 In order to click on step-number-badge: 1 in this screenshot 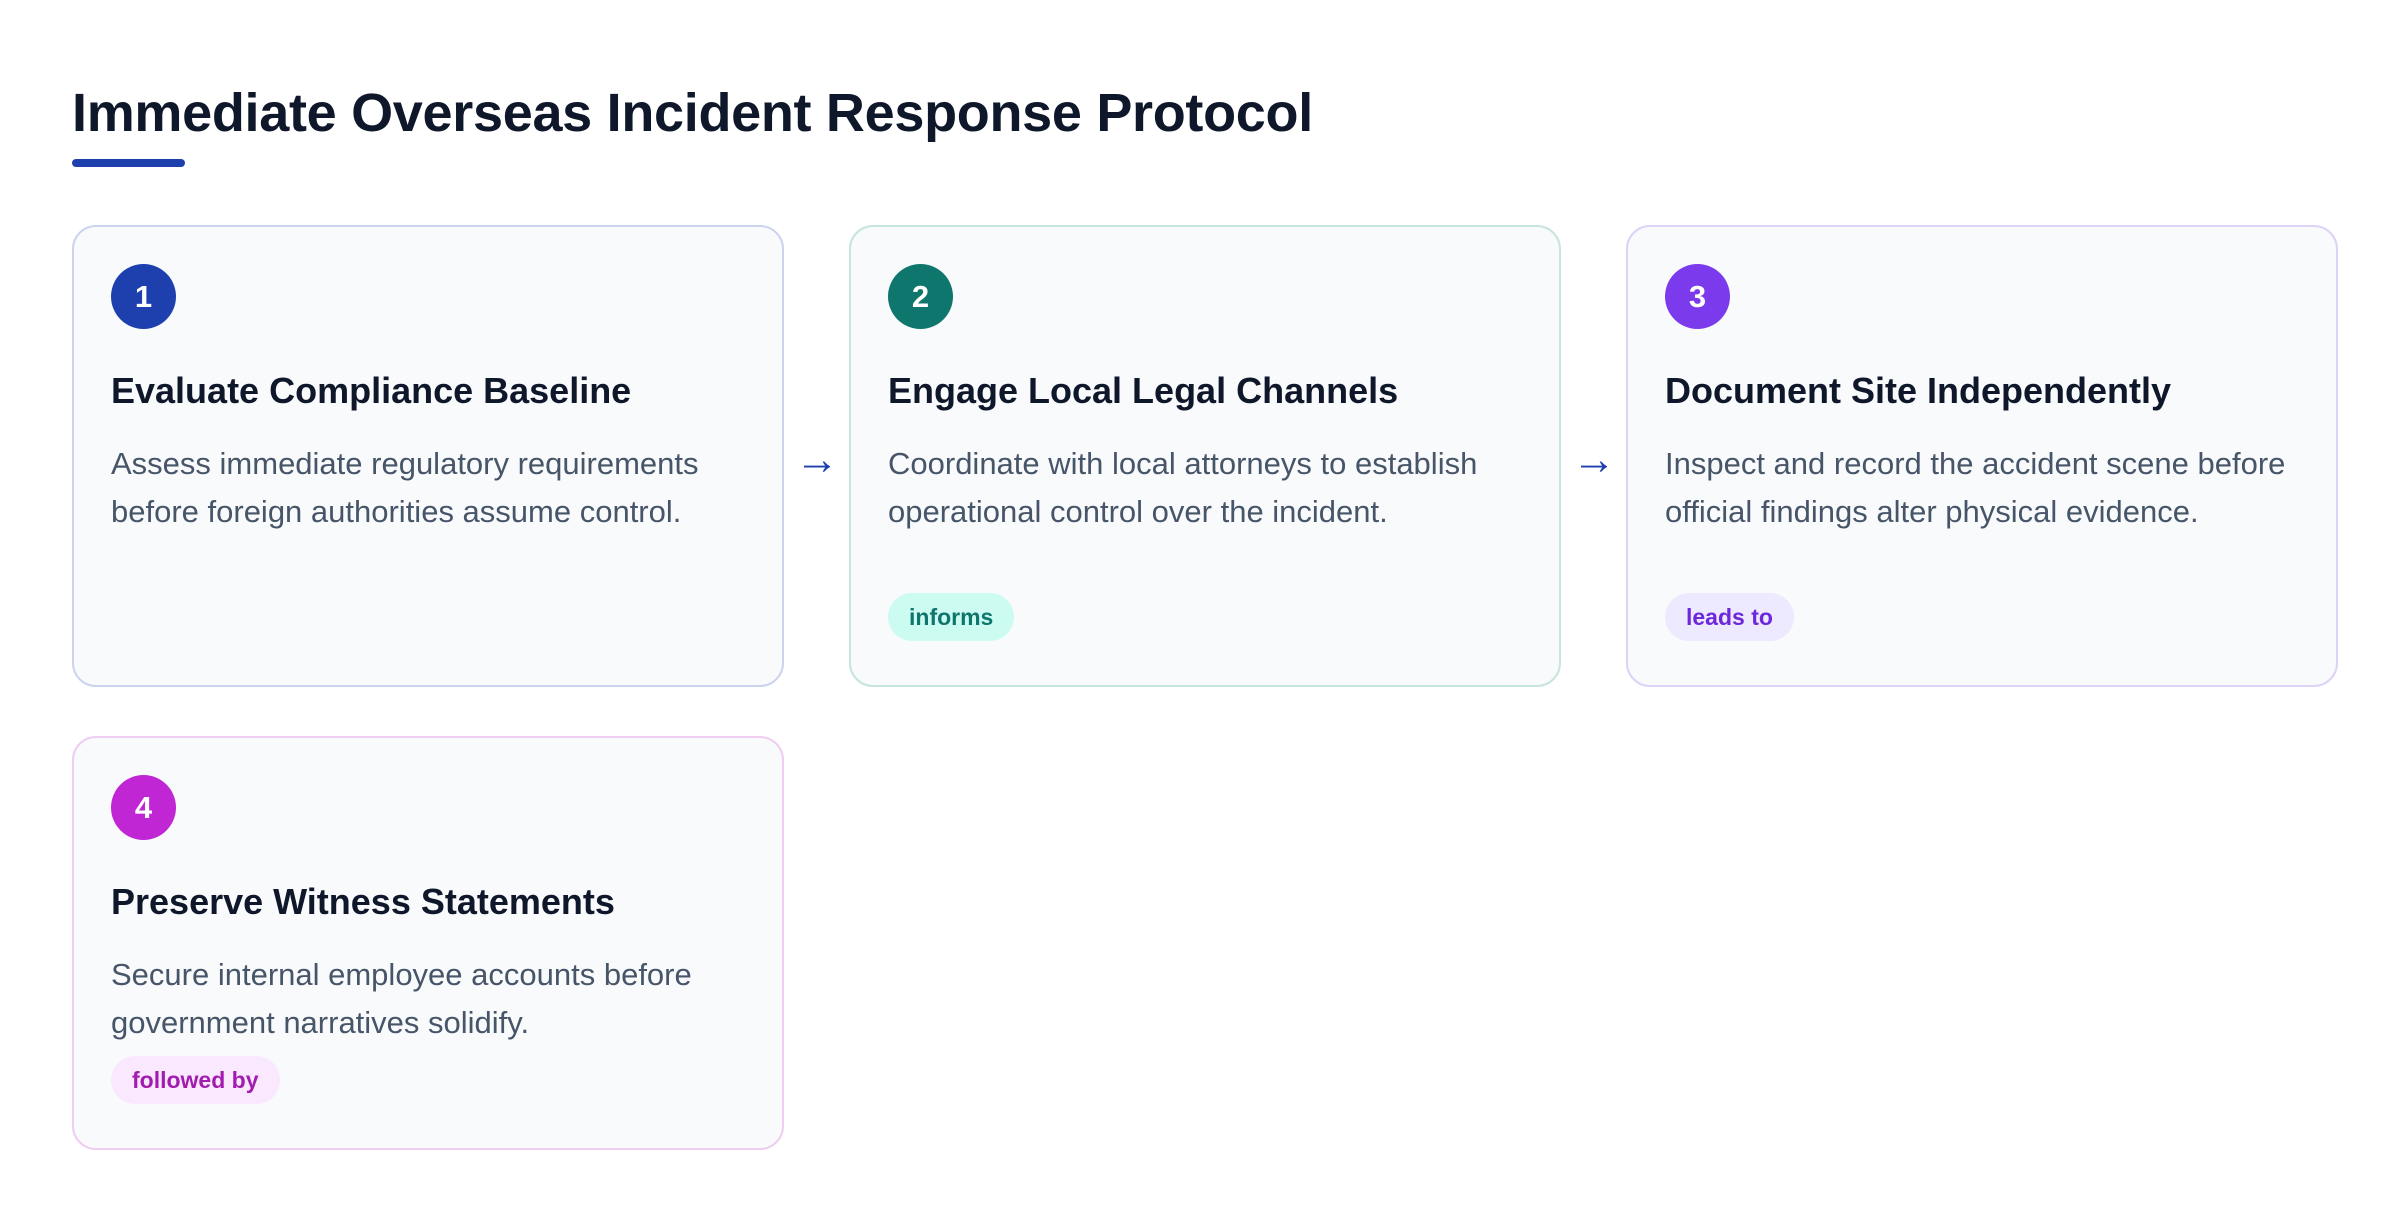, I will do `click(143, 296)`.